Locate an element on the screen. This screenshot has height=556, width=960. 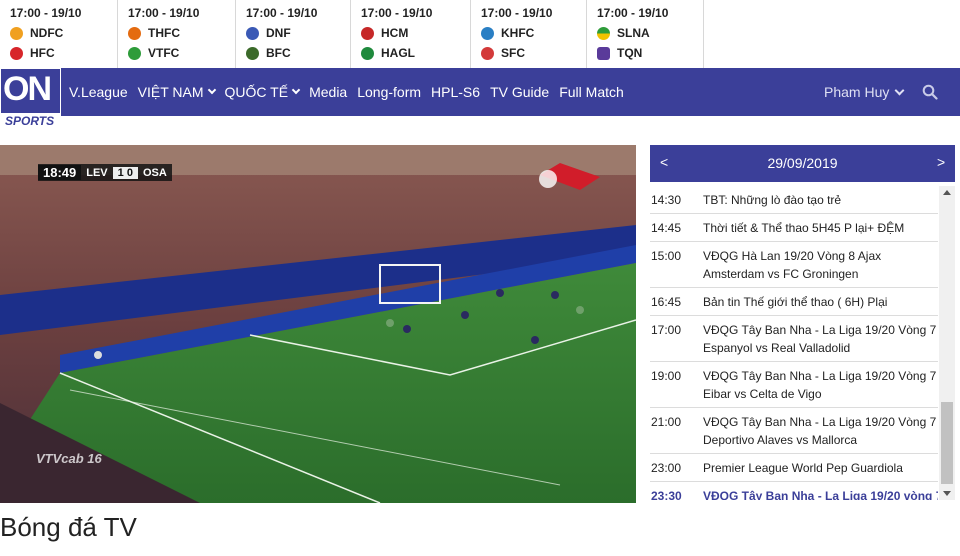
nav-item-longform: Long-form is located at coordinates (389, 92).